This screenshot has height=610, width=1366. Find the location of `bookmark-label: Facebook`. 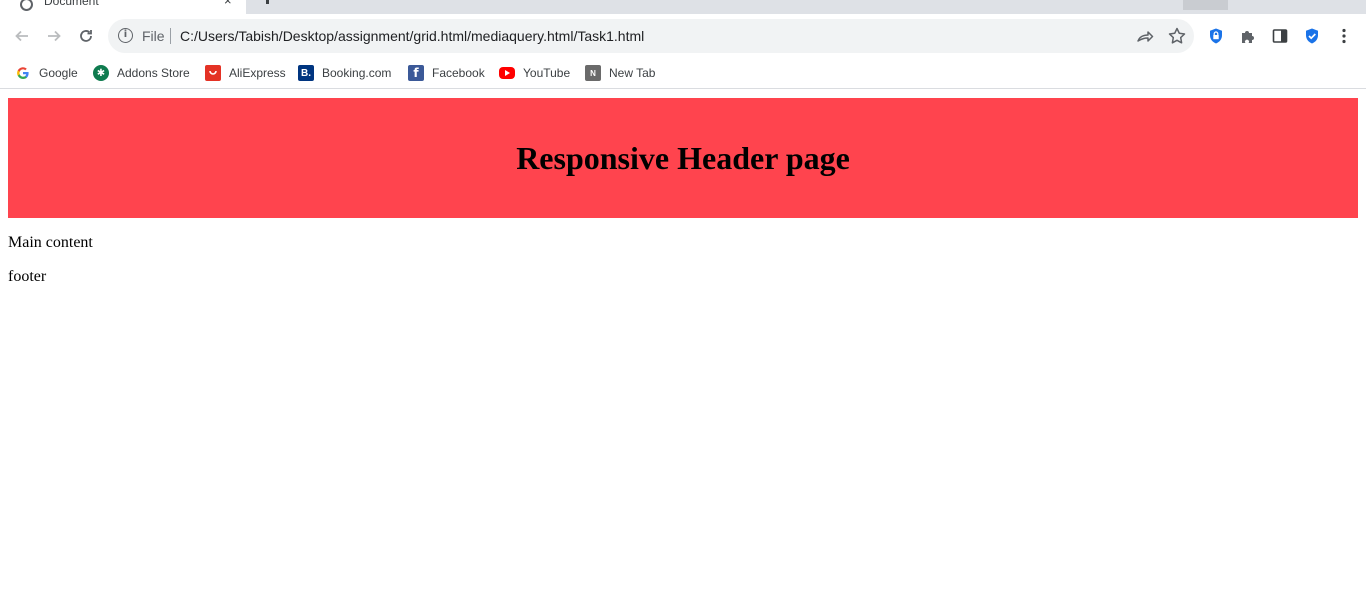

bookmark-label: Facebook is located at coordinates (458, 73).